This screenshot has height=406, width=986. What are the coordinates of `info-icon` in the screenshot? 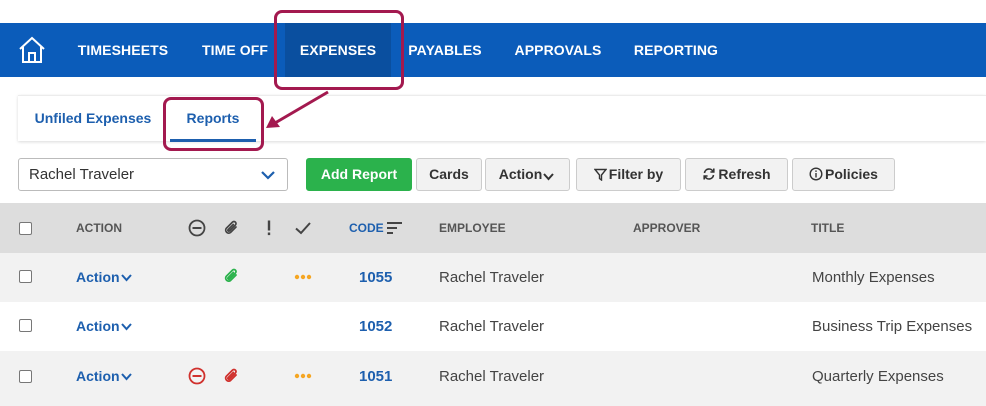 It's located at (816, 174).